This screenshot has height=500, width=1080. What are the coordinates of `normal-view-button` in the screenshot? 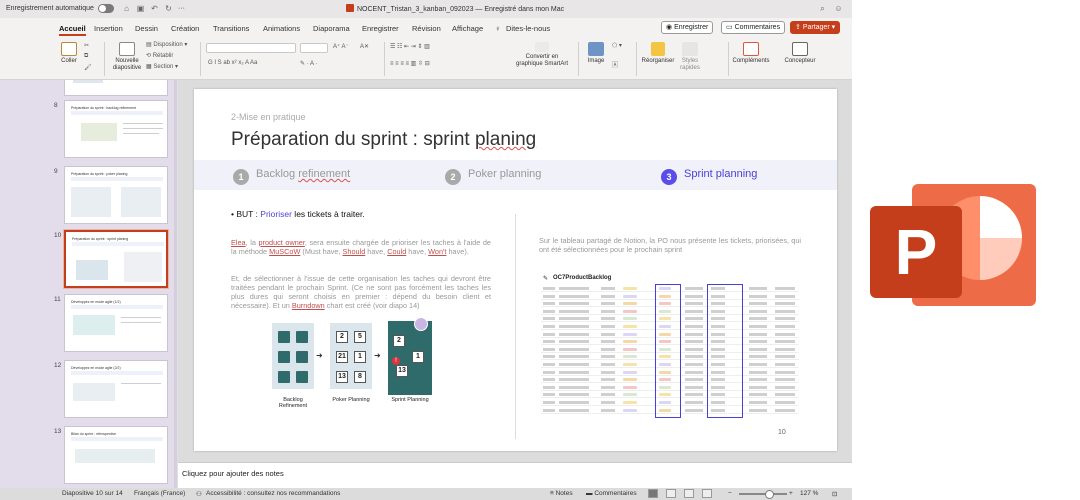 It's located at (653, 493).